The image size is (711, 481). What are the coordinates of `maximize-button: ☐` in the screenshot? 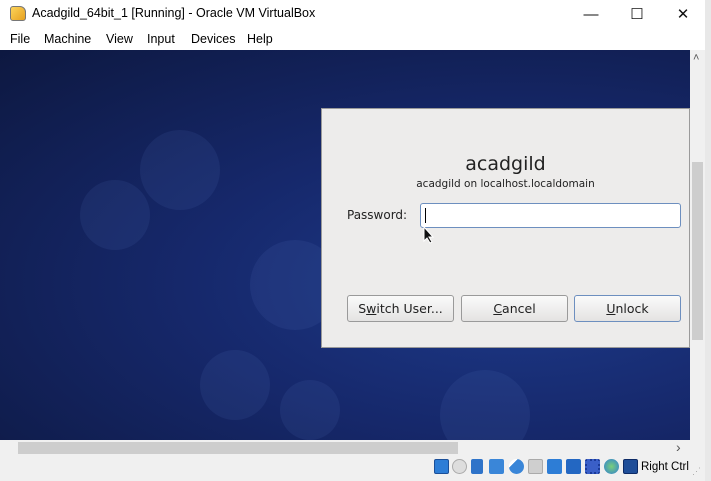 It's located at (637, 14).